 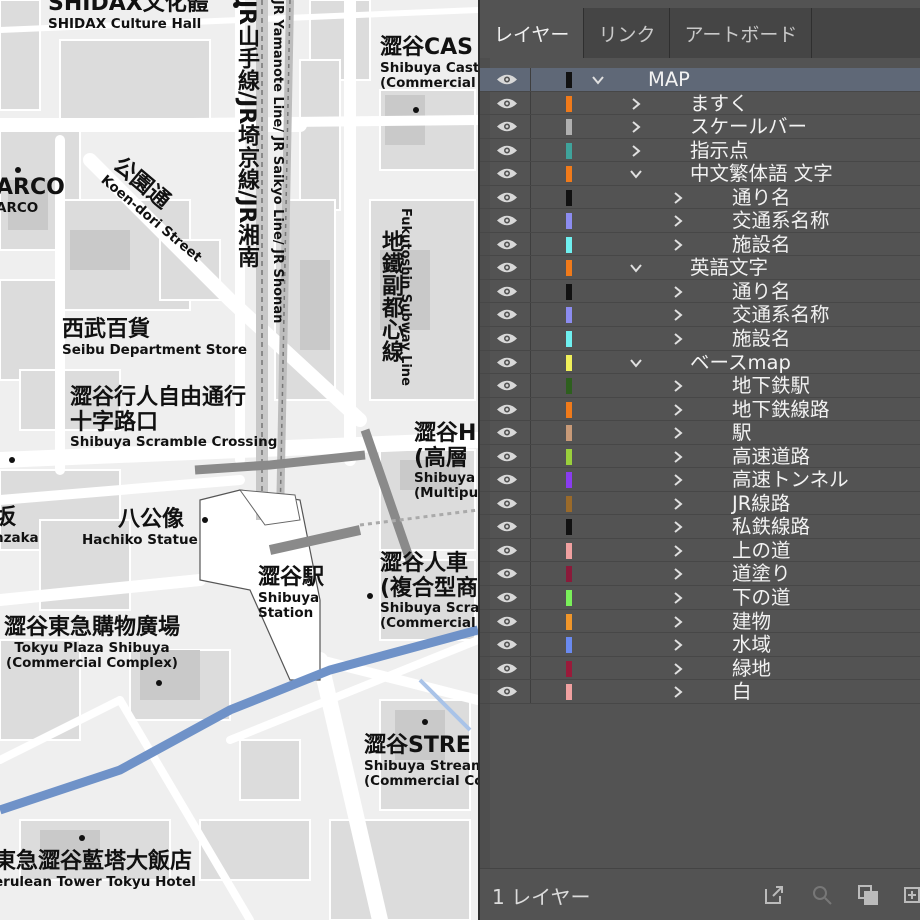 I want to click on tab-2: アートボード, so click(x=741, y=33).